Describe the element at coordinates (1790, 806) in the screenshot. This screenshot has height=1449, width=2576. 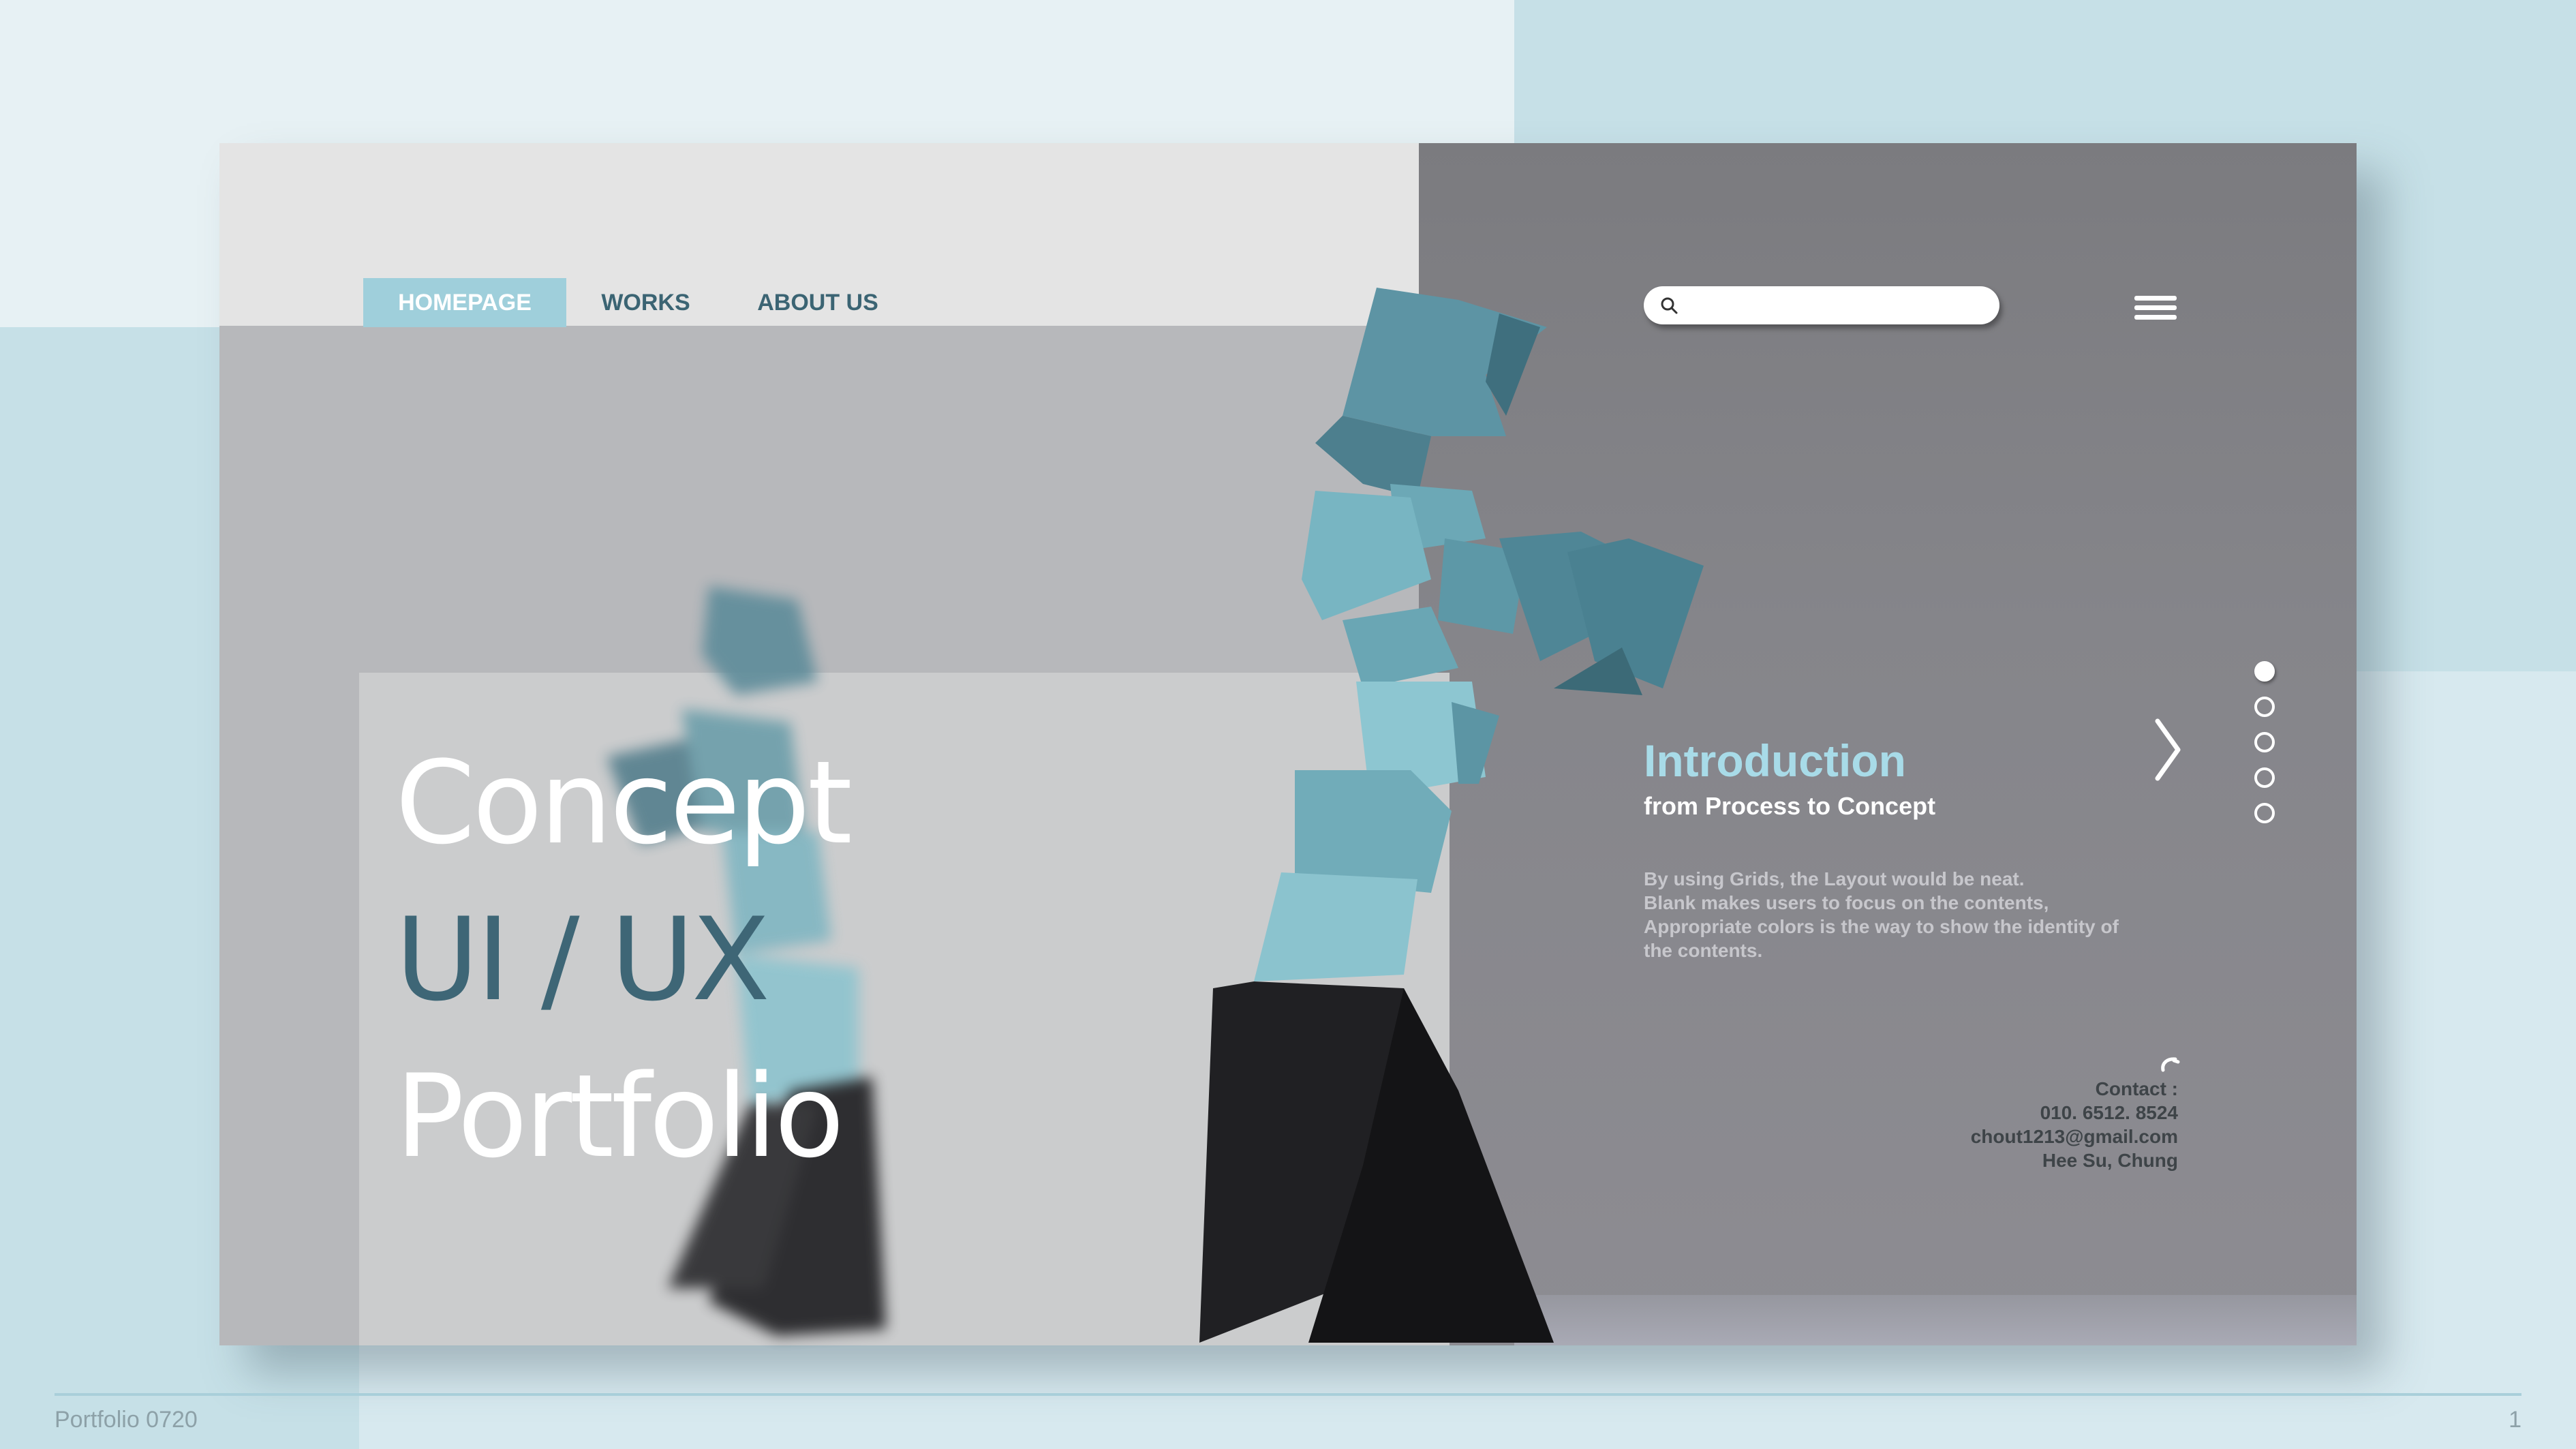
I see `intro-subheading: from Process to Concept` at that location.